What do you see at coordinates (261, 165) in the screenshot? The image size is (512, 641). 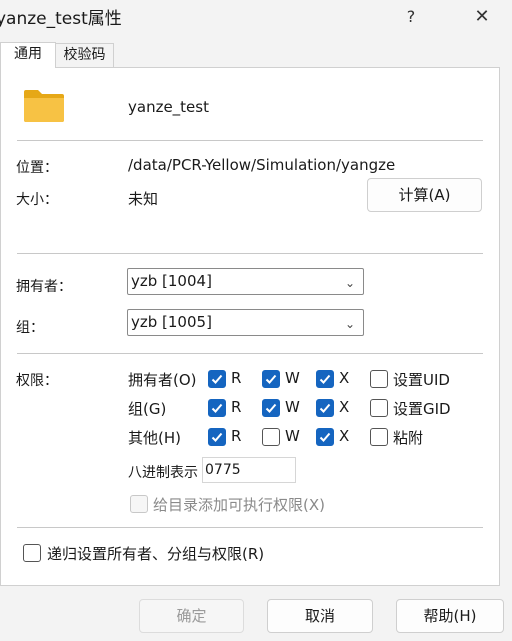 I see `location-value: /data/PCR-Yellow/Simulation/yangze` at bounding box center [261, 165].